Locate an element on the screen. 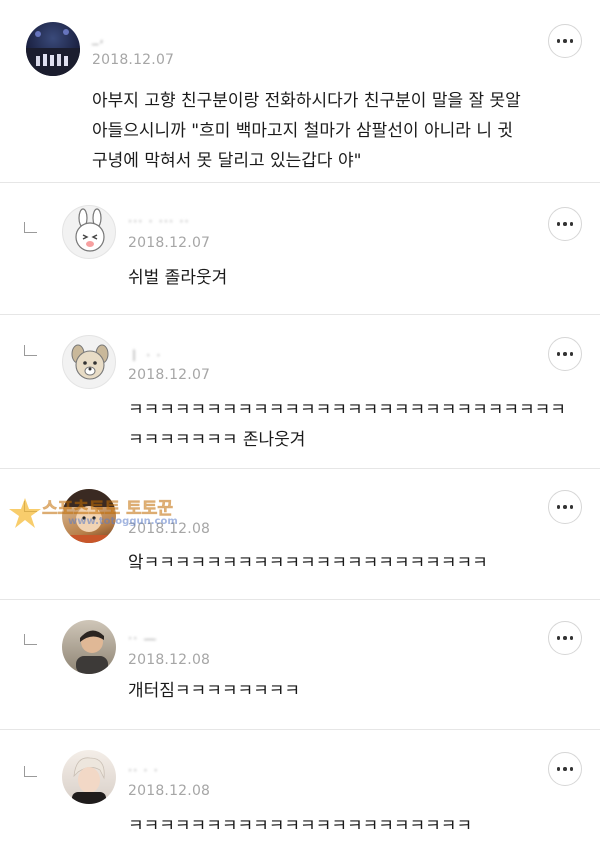  comment-text: ㅋㅋㅋㅋㅋㅋㅋㅋㅋㅋㅋㅋㅋㅋㅋㅋㅋㅋㅋㅋㅋㅋ is located at coordinates (300, 826).